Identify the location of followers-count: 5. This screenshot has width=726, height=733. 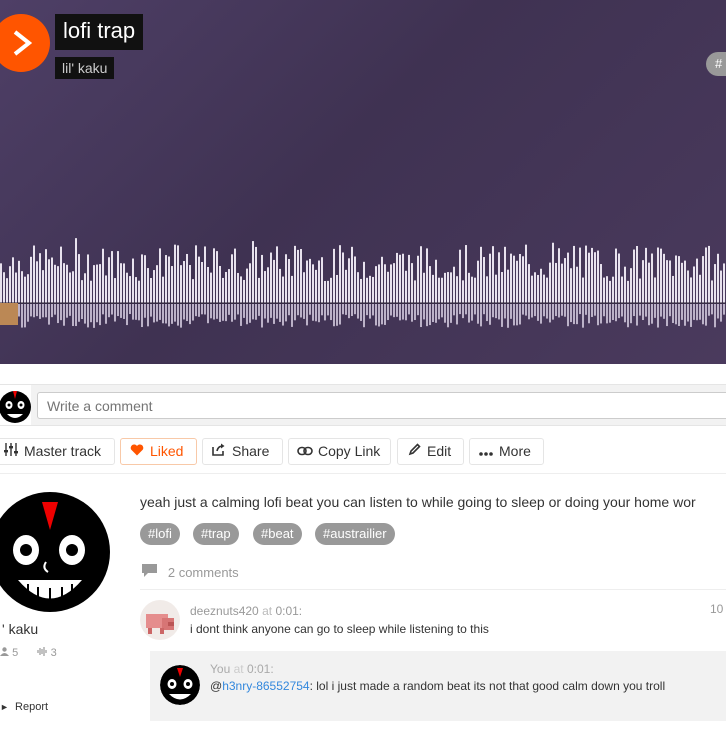
(15, 653).